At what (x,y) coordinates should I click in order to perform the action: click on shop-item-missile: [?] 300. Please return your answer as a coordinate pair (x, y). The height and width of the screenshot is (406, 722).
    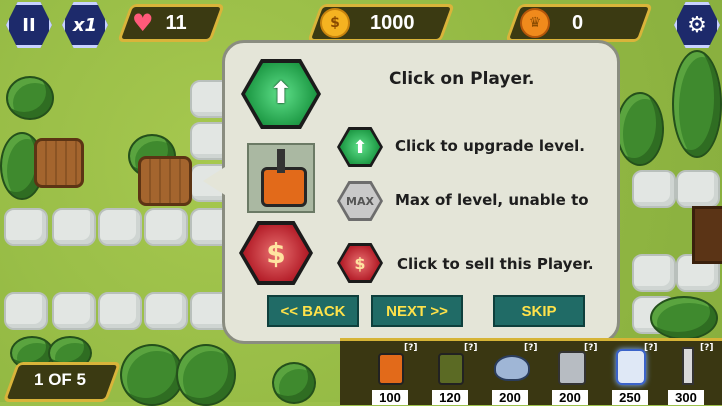
    Looking at the image, I should click on (692, 373).